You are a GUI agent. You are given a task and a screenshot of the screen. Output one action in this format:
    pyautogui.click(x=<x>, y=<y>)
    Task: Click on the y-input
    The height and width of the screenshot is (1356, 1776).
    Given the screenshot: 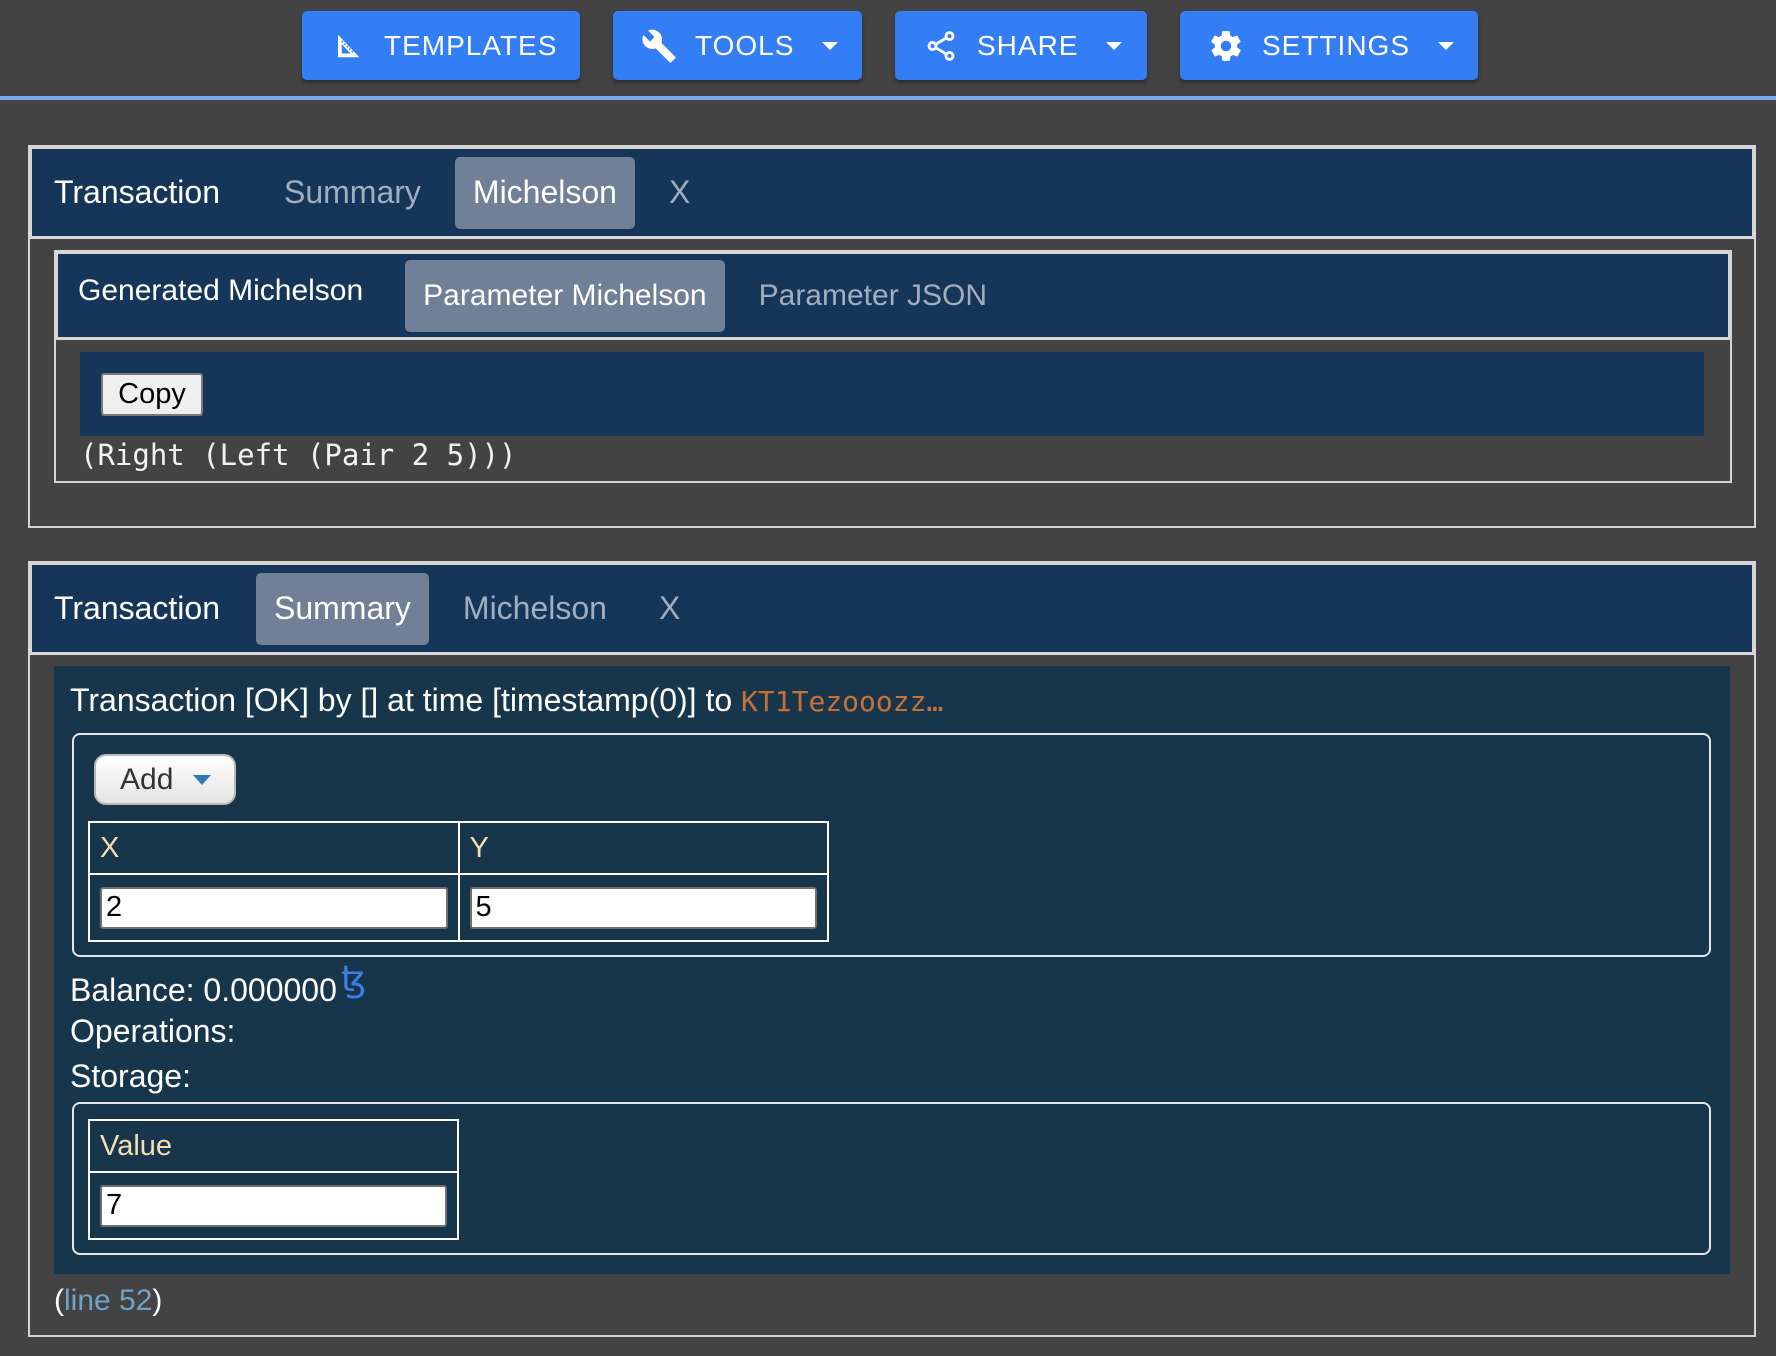 What is the action you would take?
    pyautogui.click(x=643, y=907)
    